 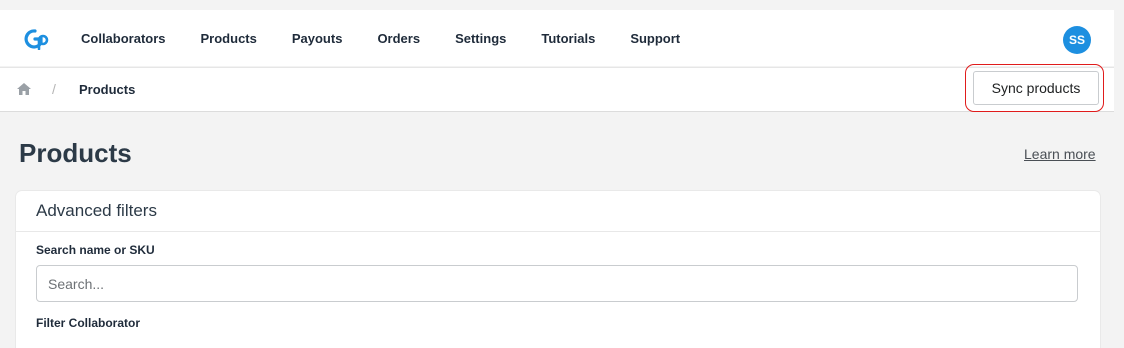 What do you see at coordinates (557, 89) in the screenshot?
I see `breadcrumb: / Products` at bounding box center [557, 89].